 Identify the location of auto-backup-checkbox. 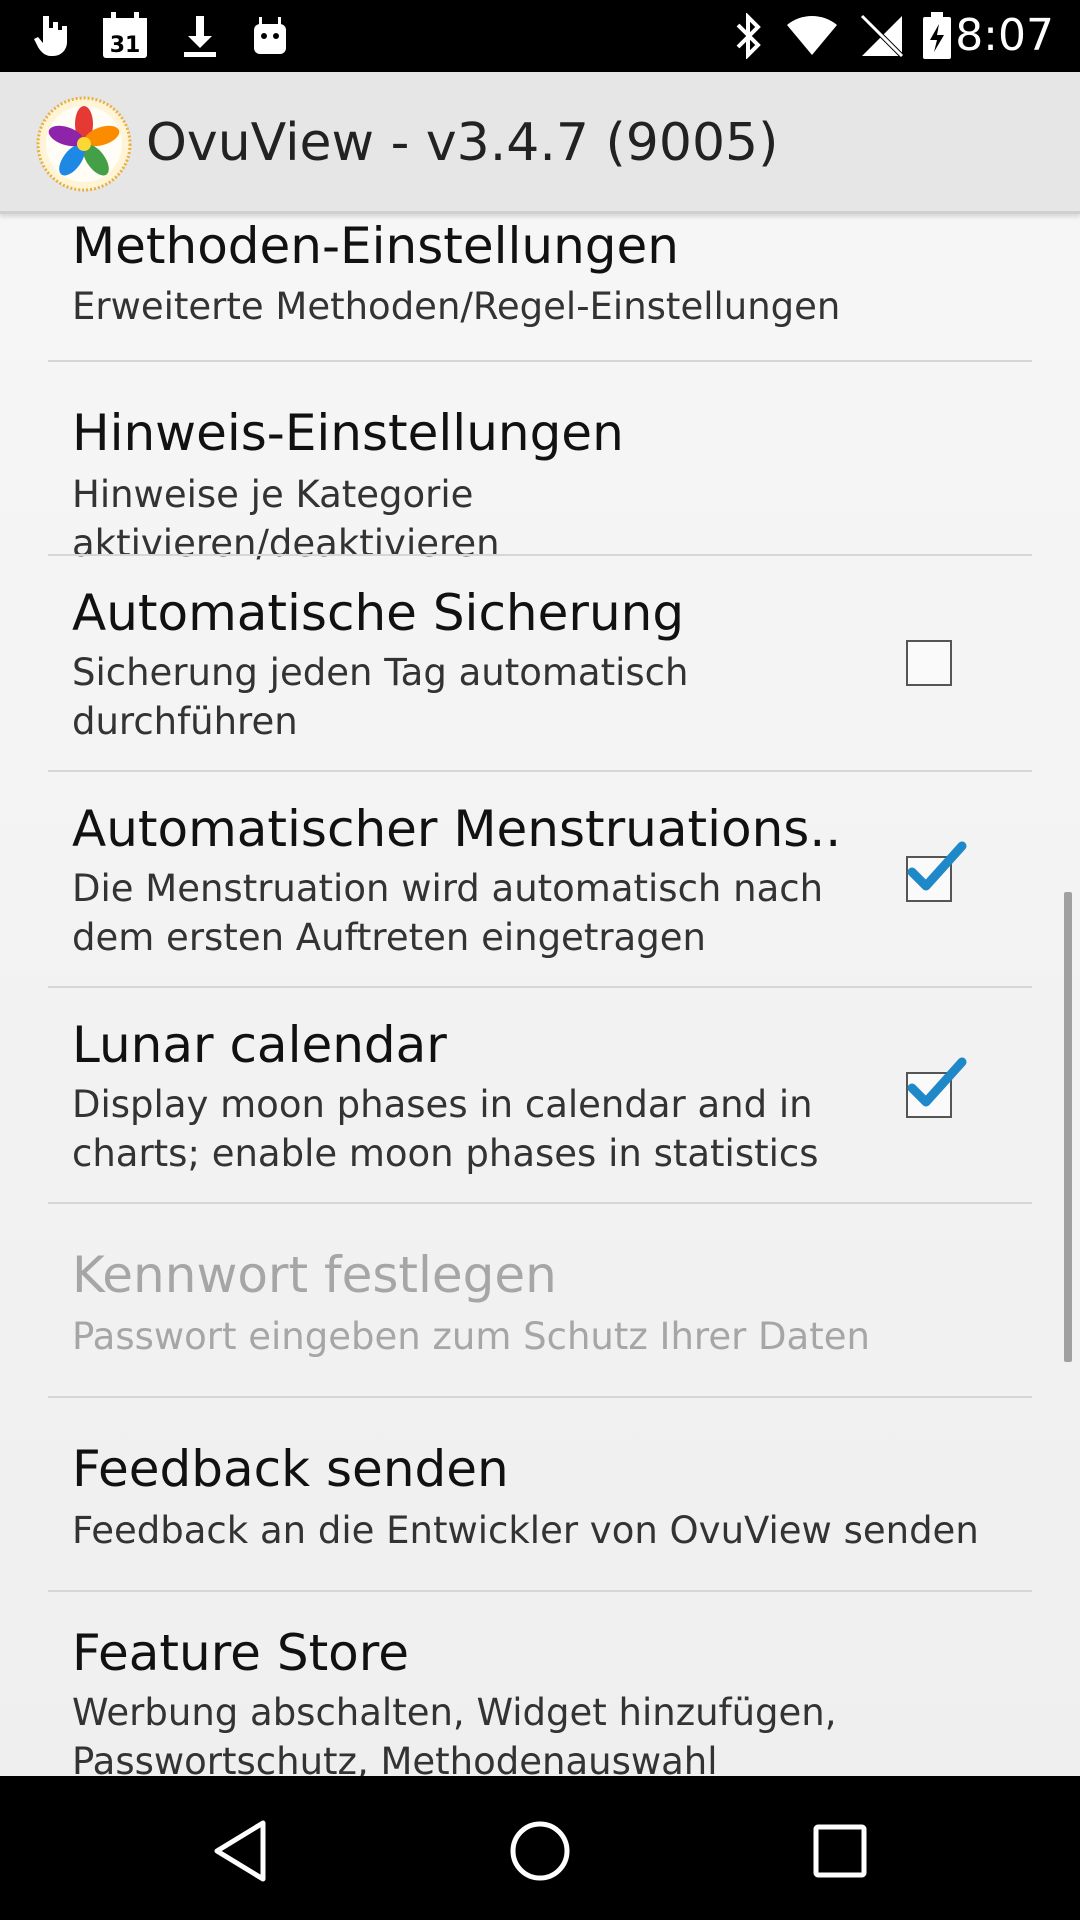
(929, 663).